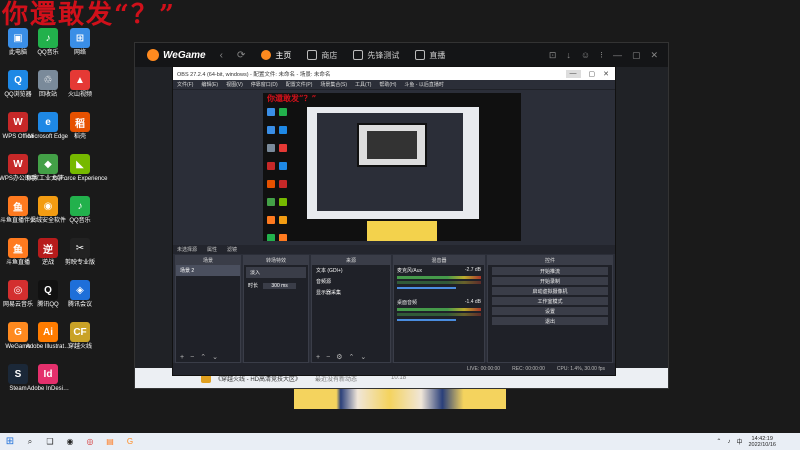  Describe the element at coordinates (363, 84) in the screenshot. I see `menu-item: 工具(T)` at that location.